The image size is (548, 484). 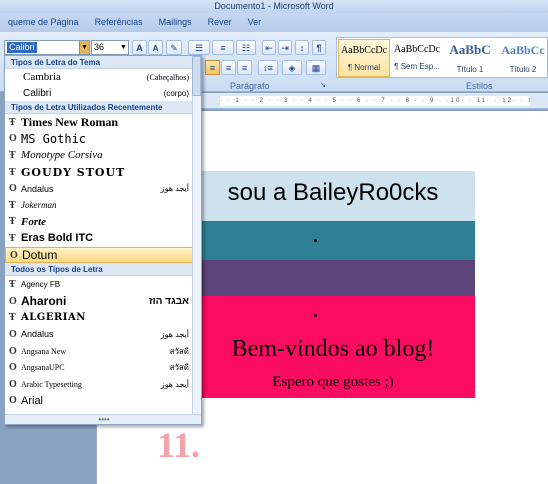 I want to click on font-item-calibri: Calibri (corpo), so click(x=103, y=93).